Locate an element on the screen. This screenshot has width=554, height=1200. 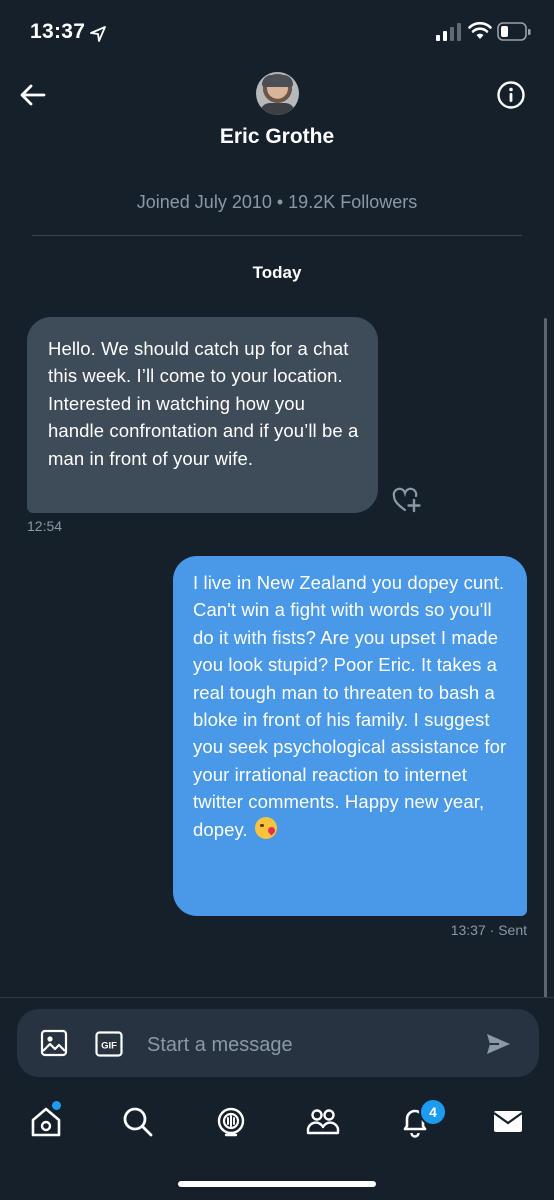
send-icon is located at coordinates (498, 1044).